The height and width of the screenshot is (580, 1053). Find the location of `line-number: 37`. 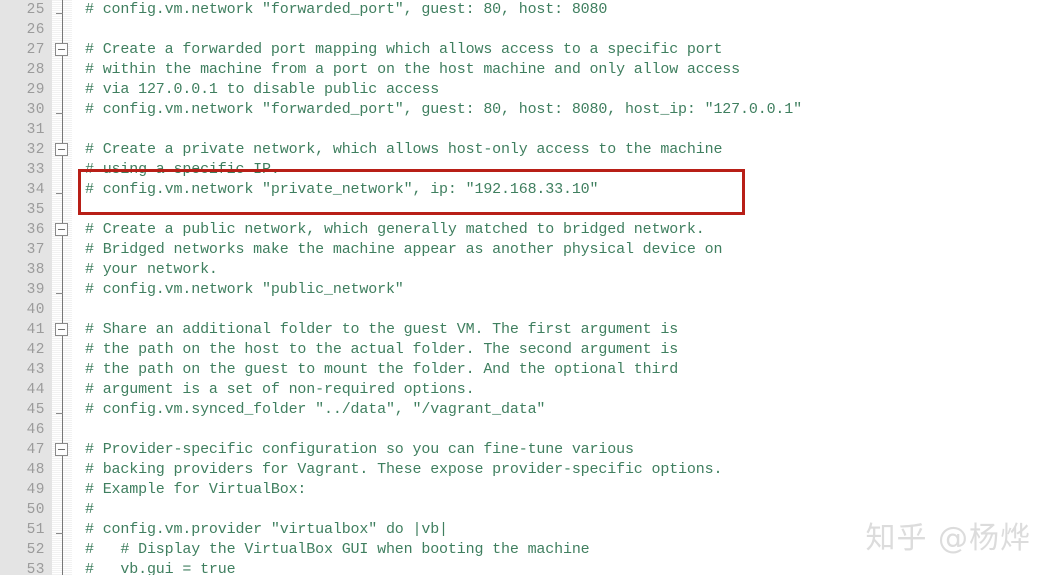

line-number: 37 is located at coordinates (35, 250).